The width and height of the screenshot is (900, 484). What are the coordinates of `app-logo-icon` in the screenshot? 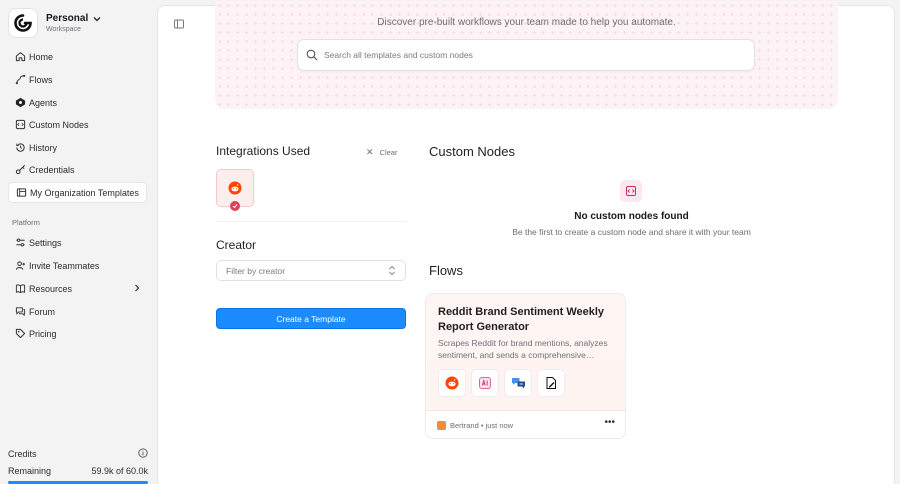 It's located at (23, 23).